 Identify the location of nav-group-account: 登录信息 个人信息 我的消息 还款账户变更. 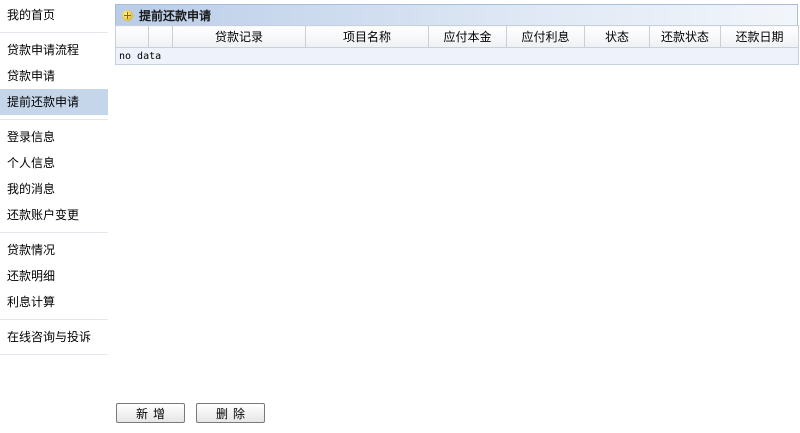
(54, 176).